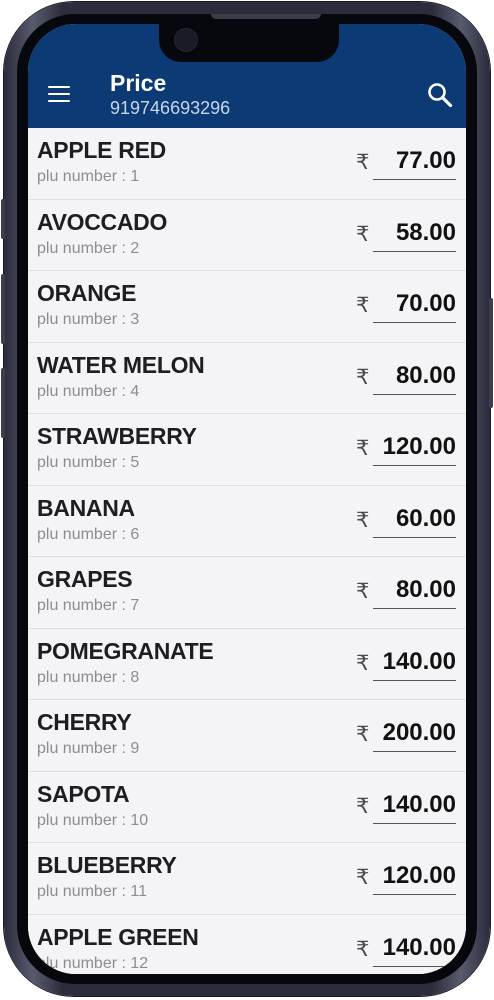  I want to click on price-input: 60.00, so click(414, 519).